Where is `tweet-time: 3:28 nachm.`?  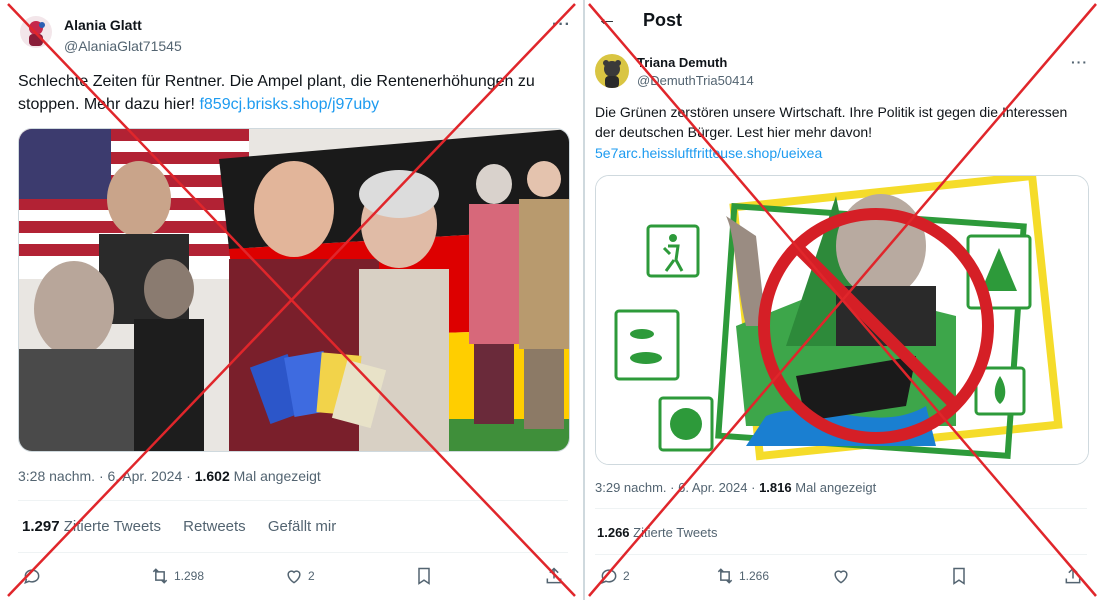 tweet-time: 3:28 nachm. is located at coordinates (56, 476).